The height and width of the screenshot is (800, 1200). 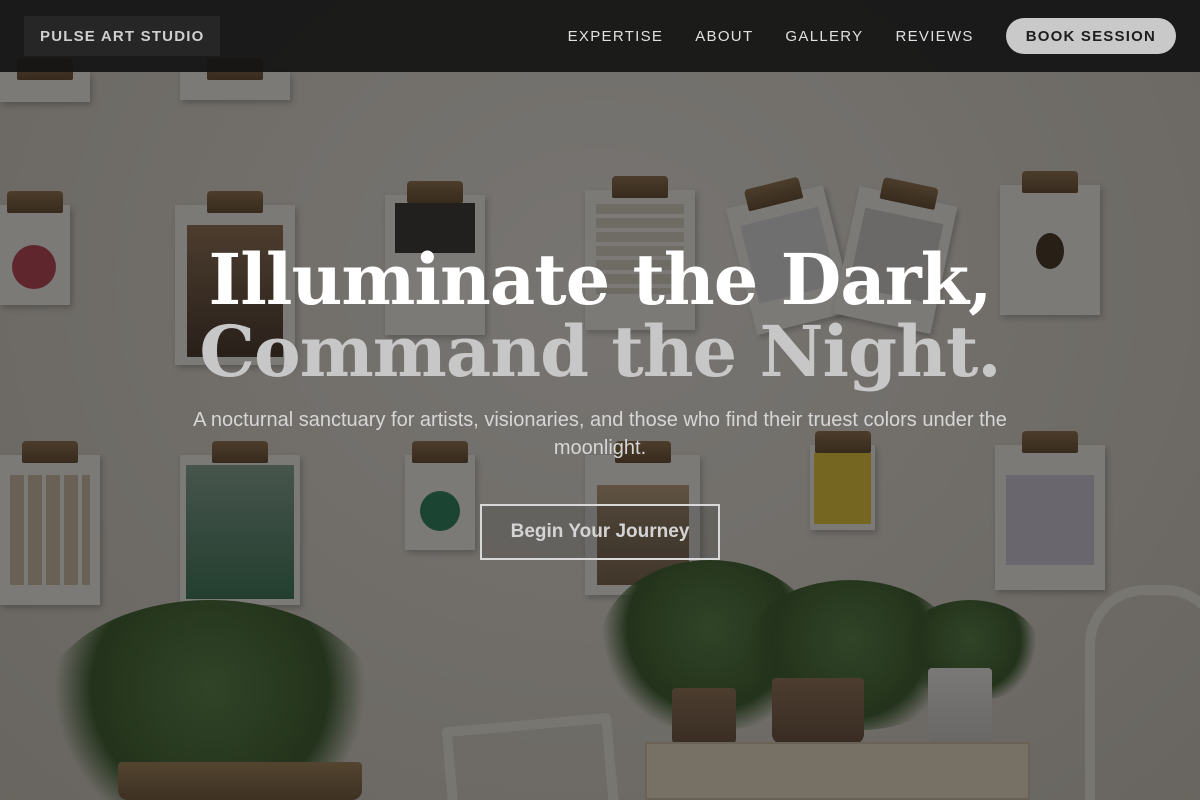 What do you see at coordinates (724, 36) in the screenshot?
I see `nav-link-about: ABOUT` at bounding box center [724, 36].